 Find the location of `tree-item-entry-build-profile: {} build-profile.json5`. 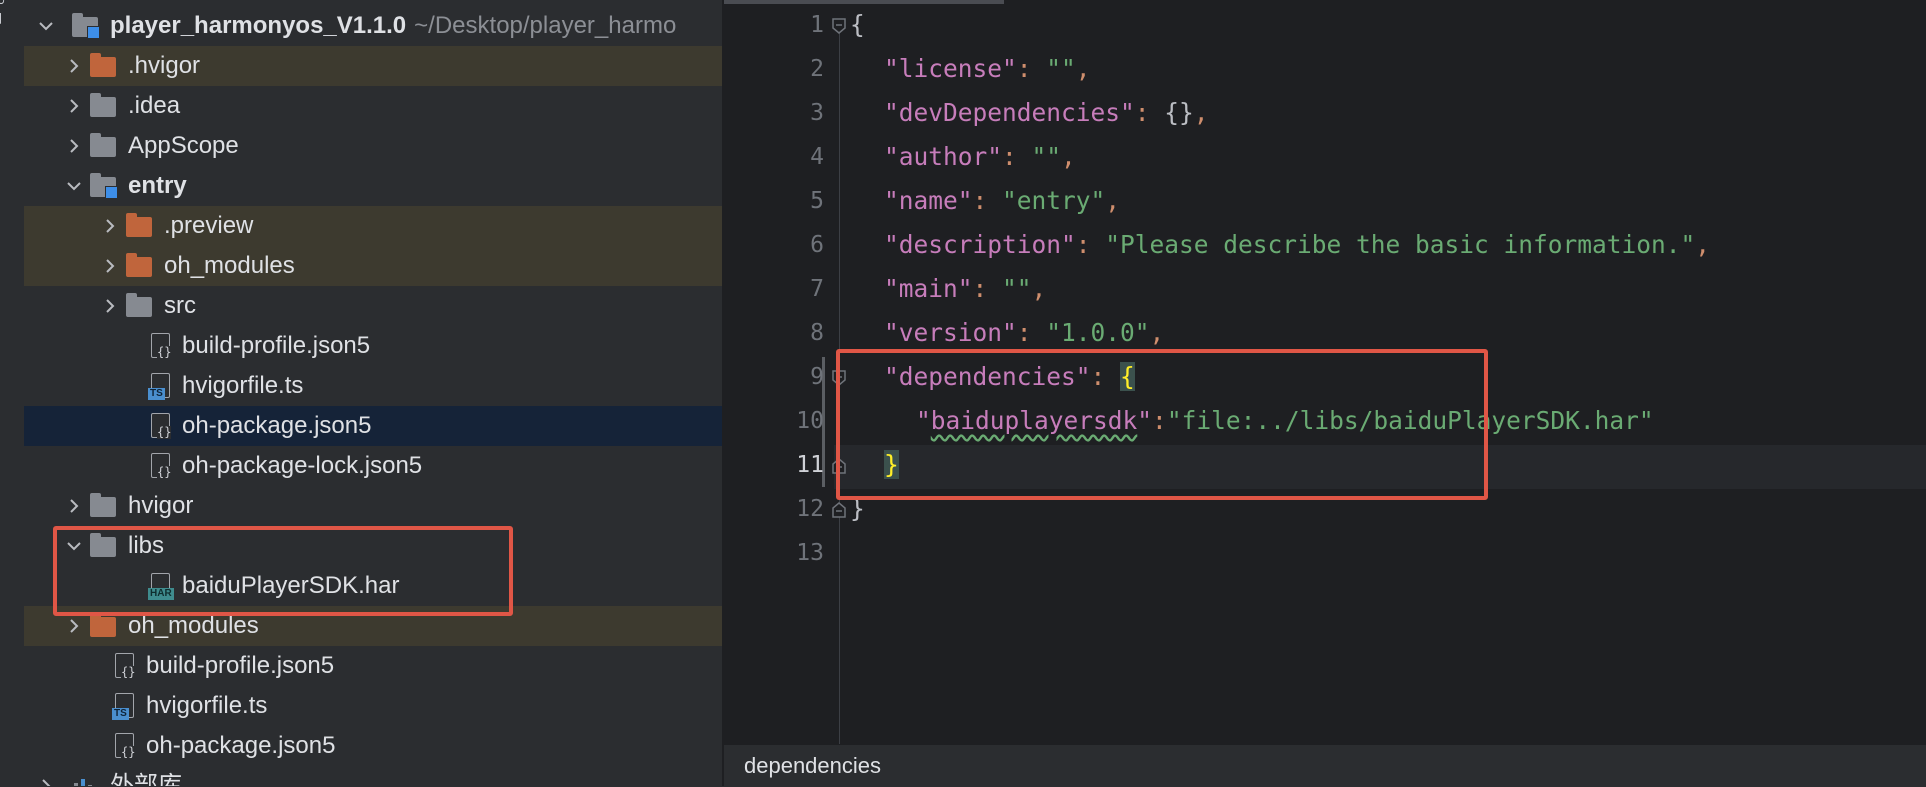

tree-item-entry-build-profile: {} build-profile.json5 is located at coordinates (373, 346).